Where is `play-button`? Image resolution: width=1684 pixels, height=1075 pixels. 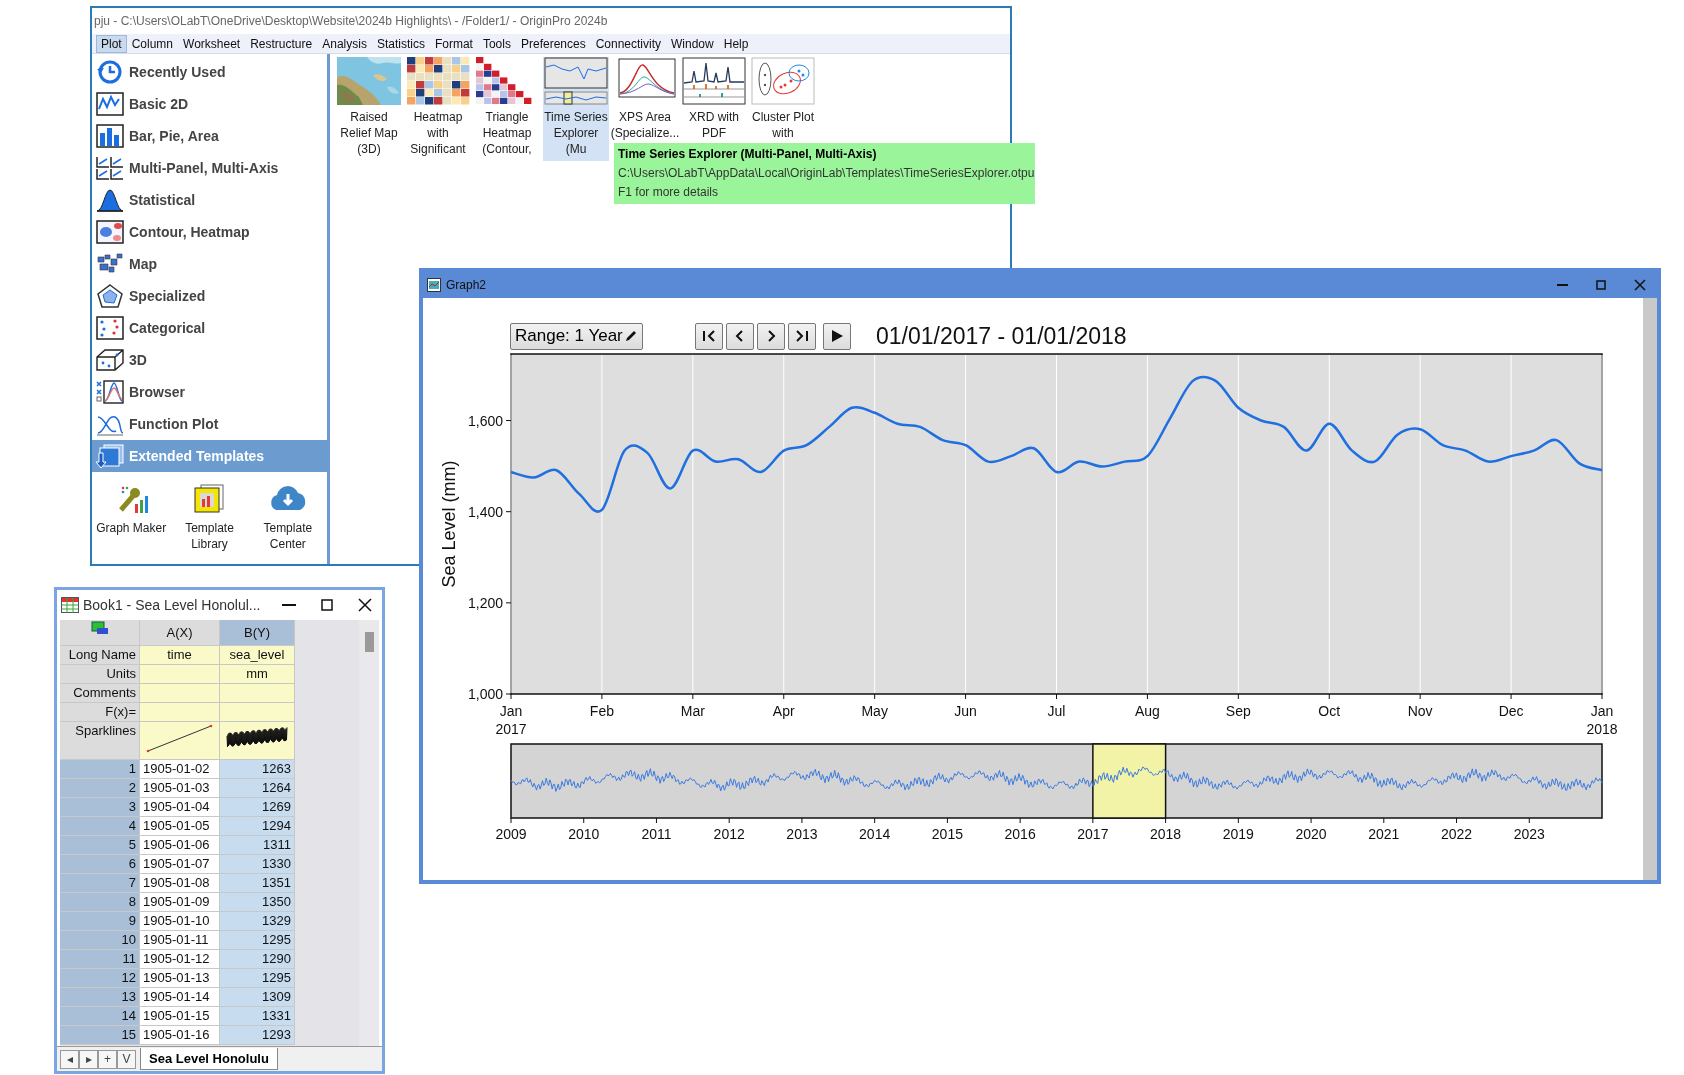
play-button is located at coordinates (837, 336).